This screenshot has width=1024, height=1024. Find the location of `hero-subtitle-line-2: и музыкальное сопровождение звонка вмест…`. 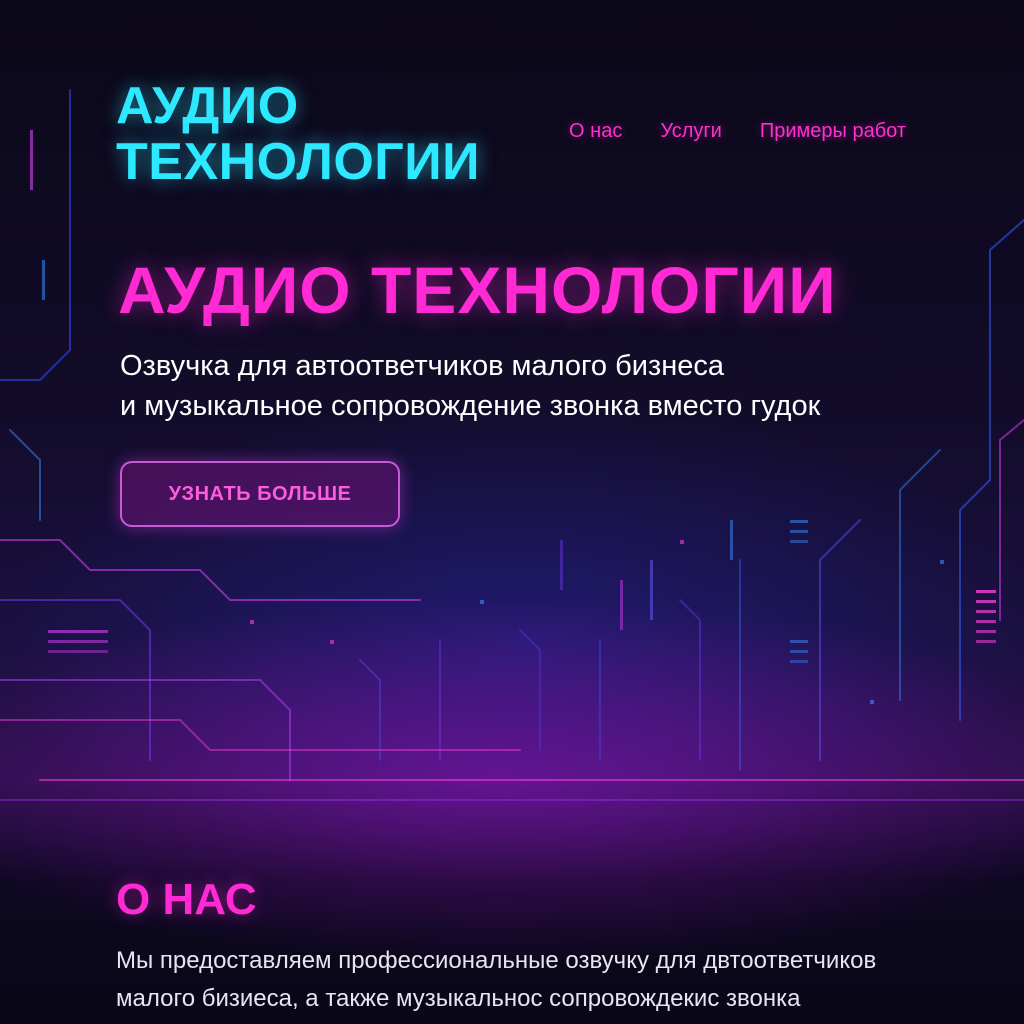

hero-subtitle-line-2: и музыкальное сопровождение звонка вмест… is located at coordinates (470, 406).